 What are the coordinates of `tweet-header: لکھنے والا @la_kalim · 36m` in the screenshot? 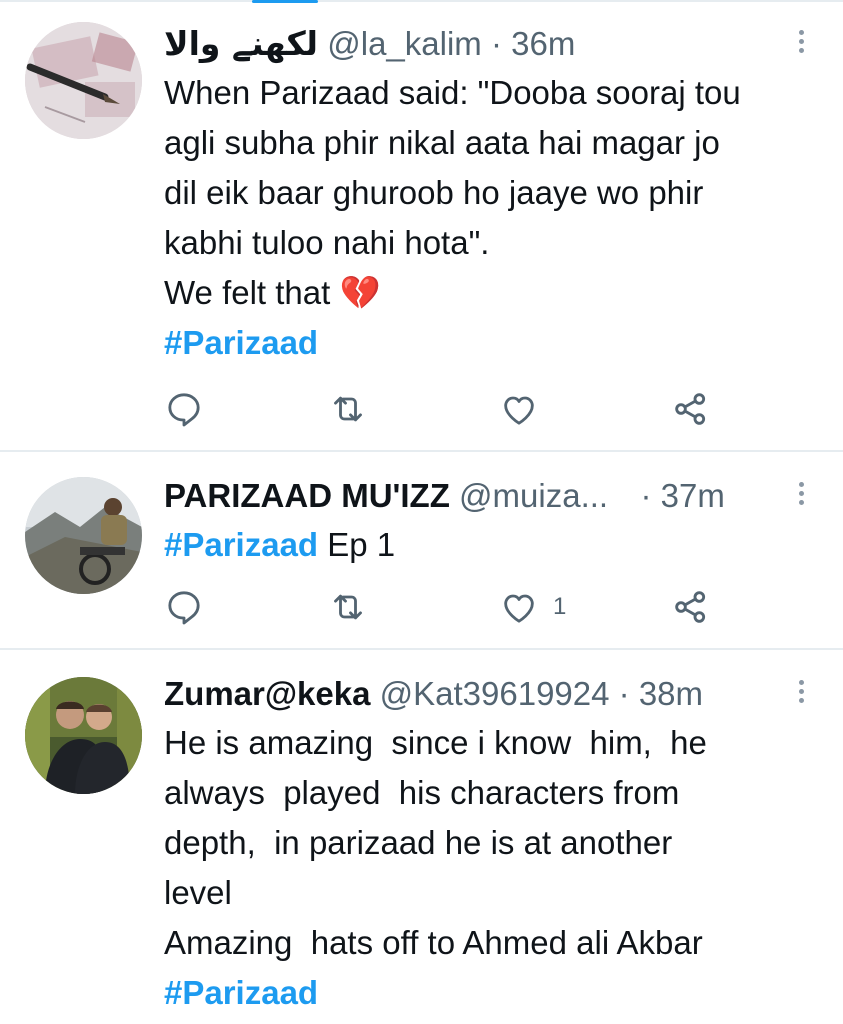 It's located at (493, 44).